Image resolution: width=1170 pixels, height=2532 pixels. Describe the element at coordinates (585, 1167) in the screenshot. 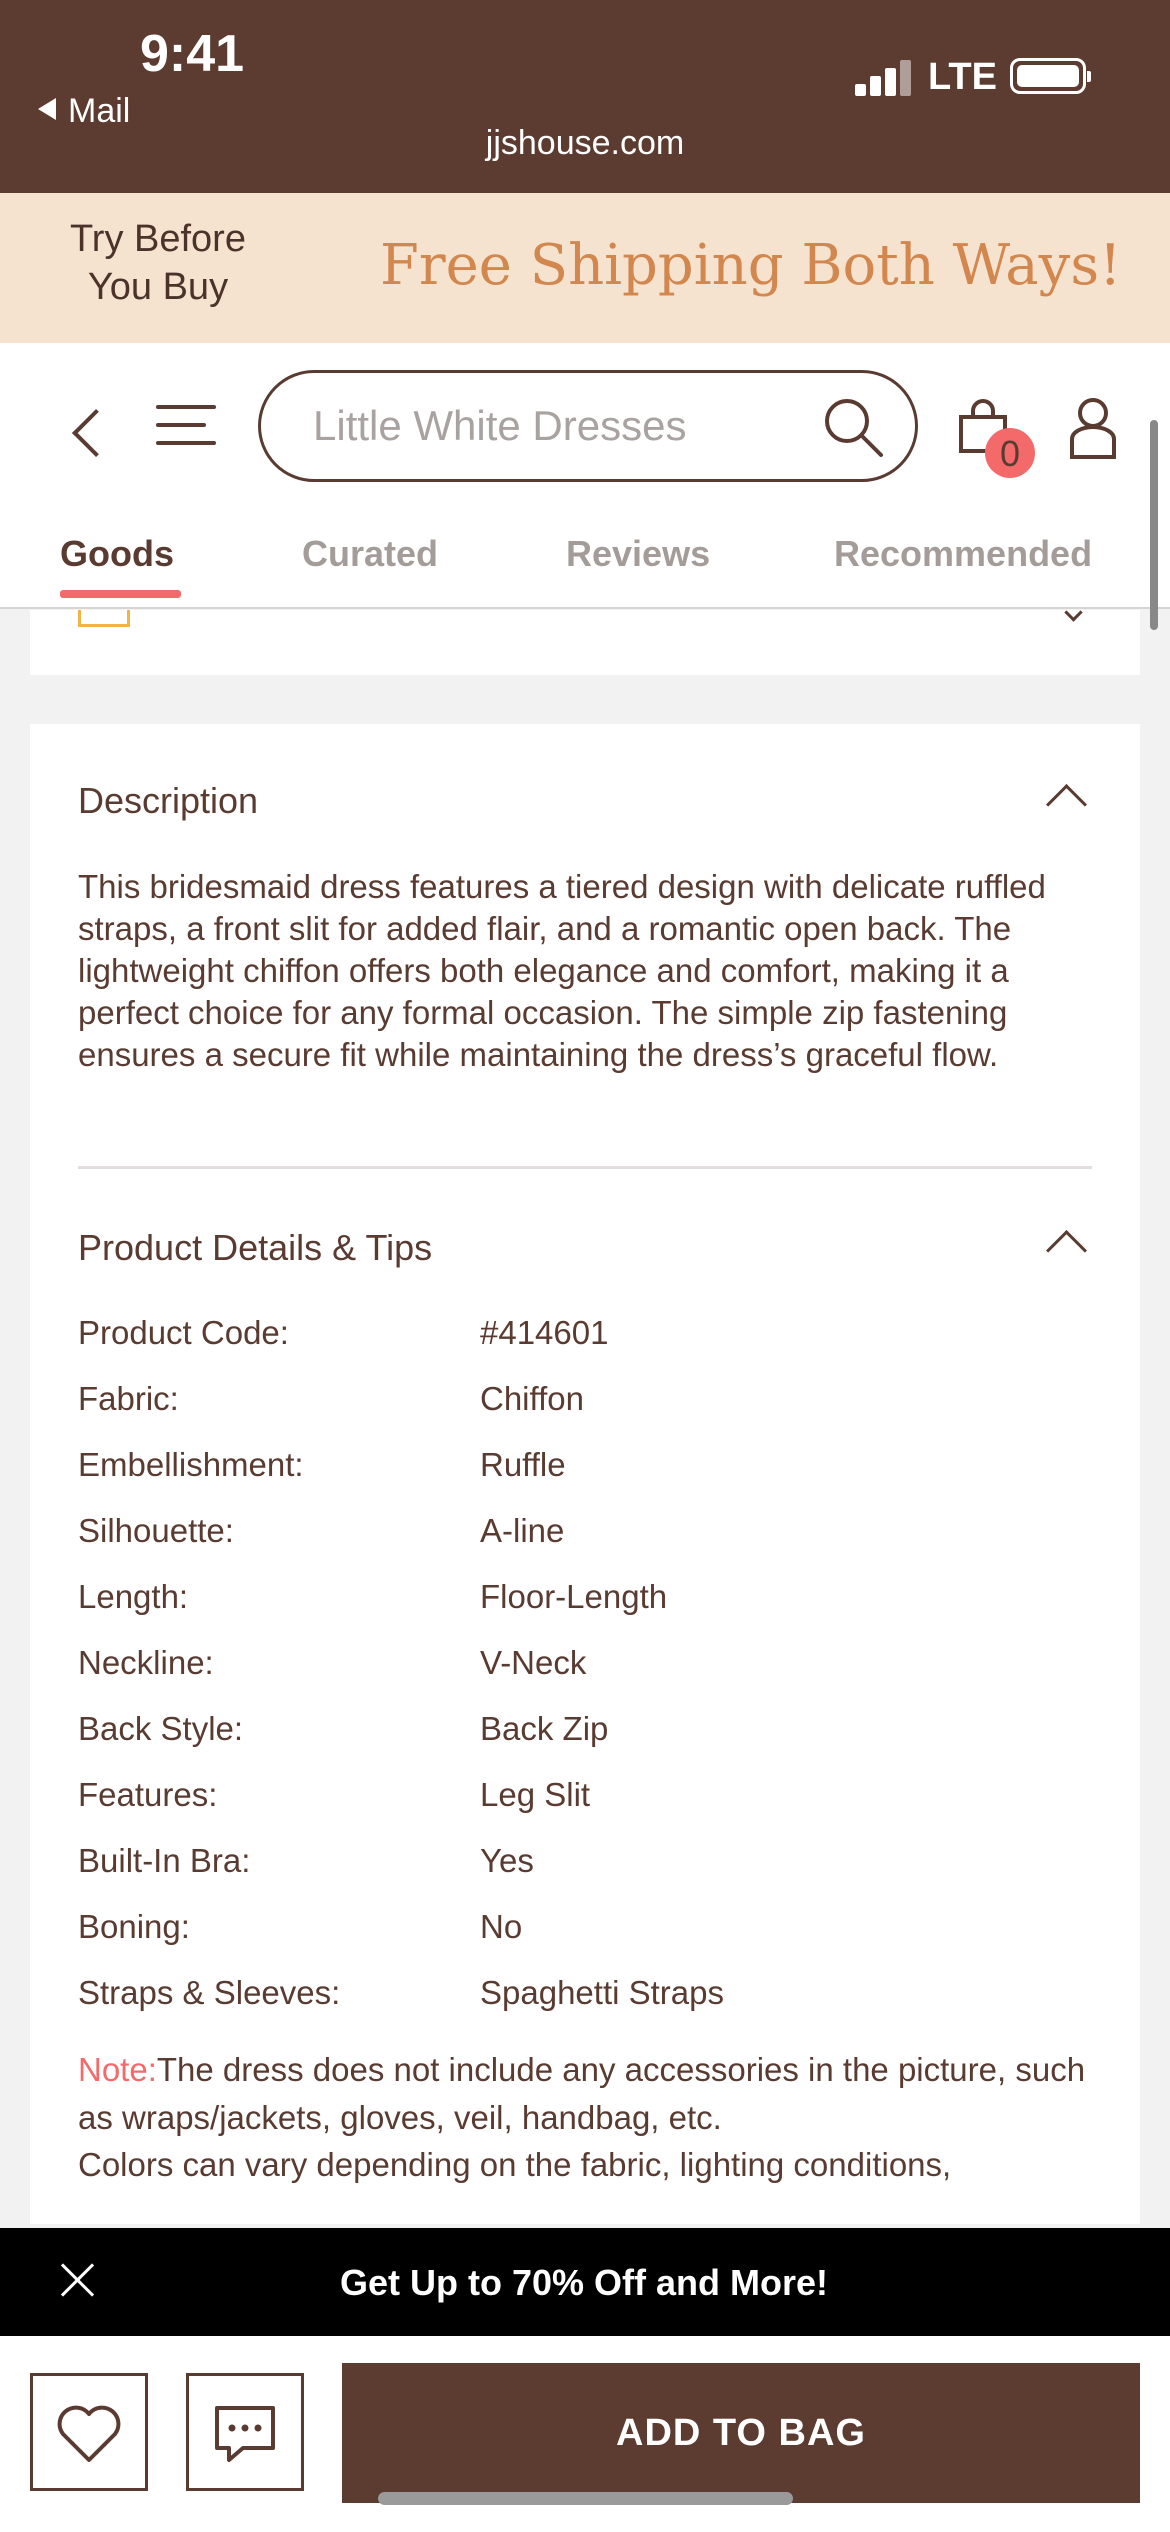

I see `section-divider` at that location.